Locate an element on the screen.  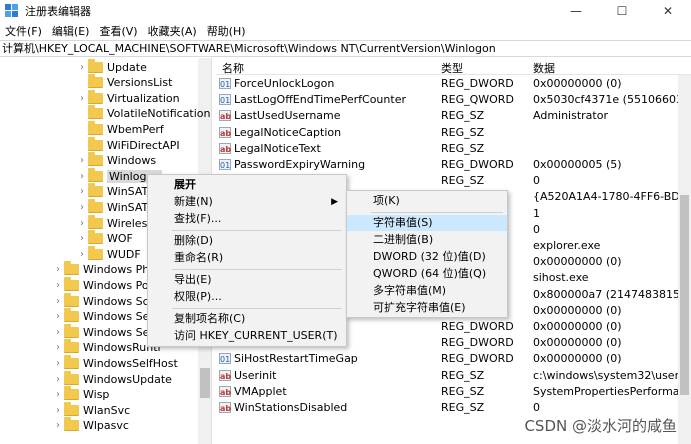
ctx-new: 新建(N) ▶ is located at coordinates (247, 202).